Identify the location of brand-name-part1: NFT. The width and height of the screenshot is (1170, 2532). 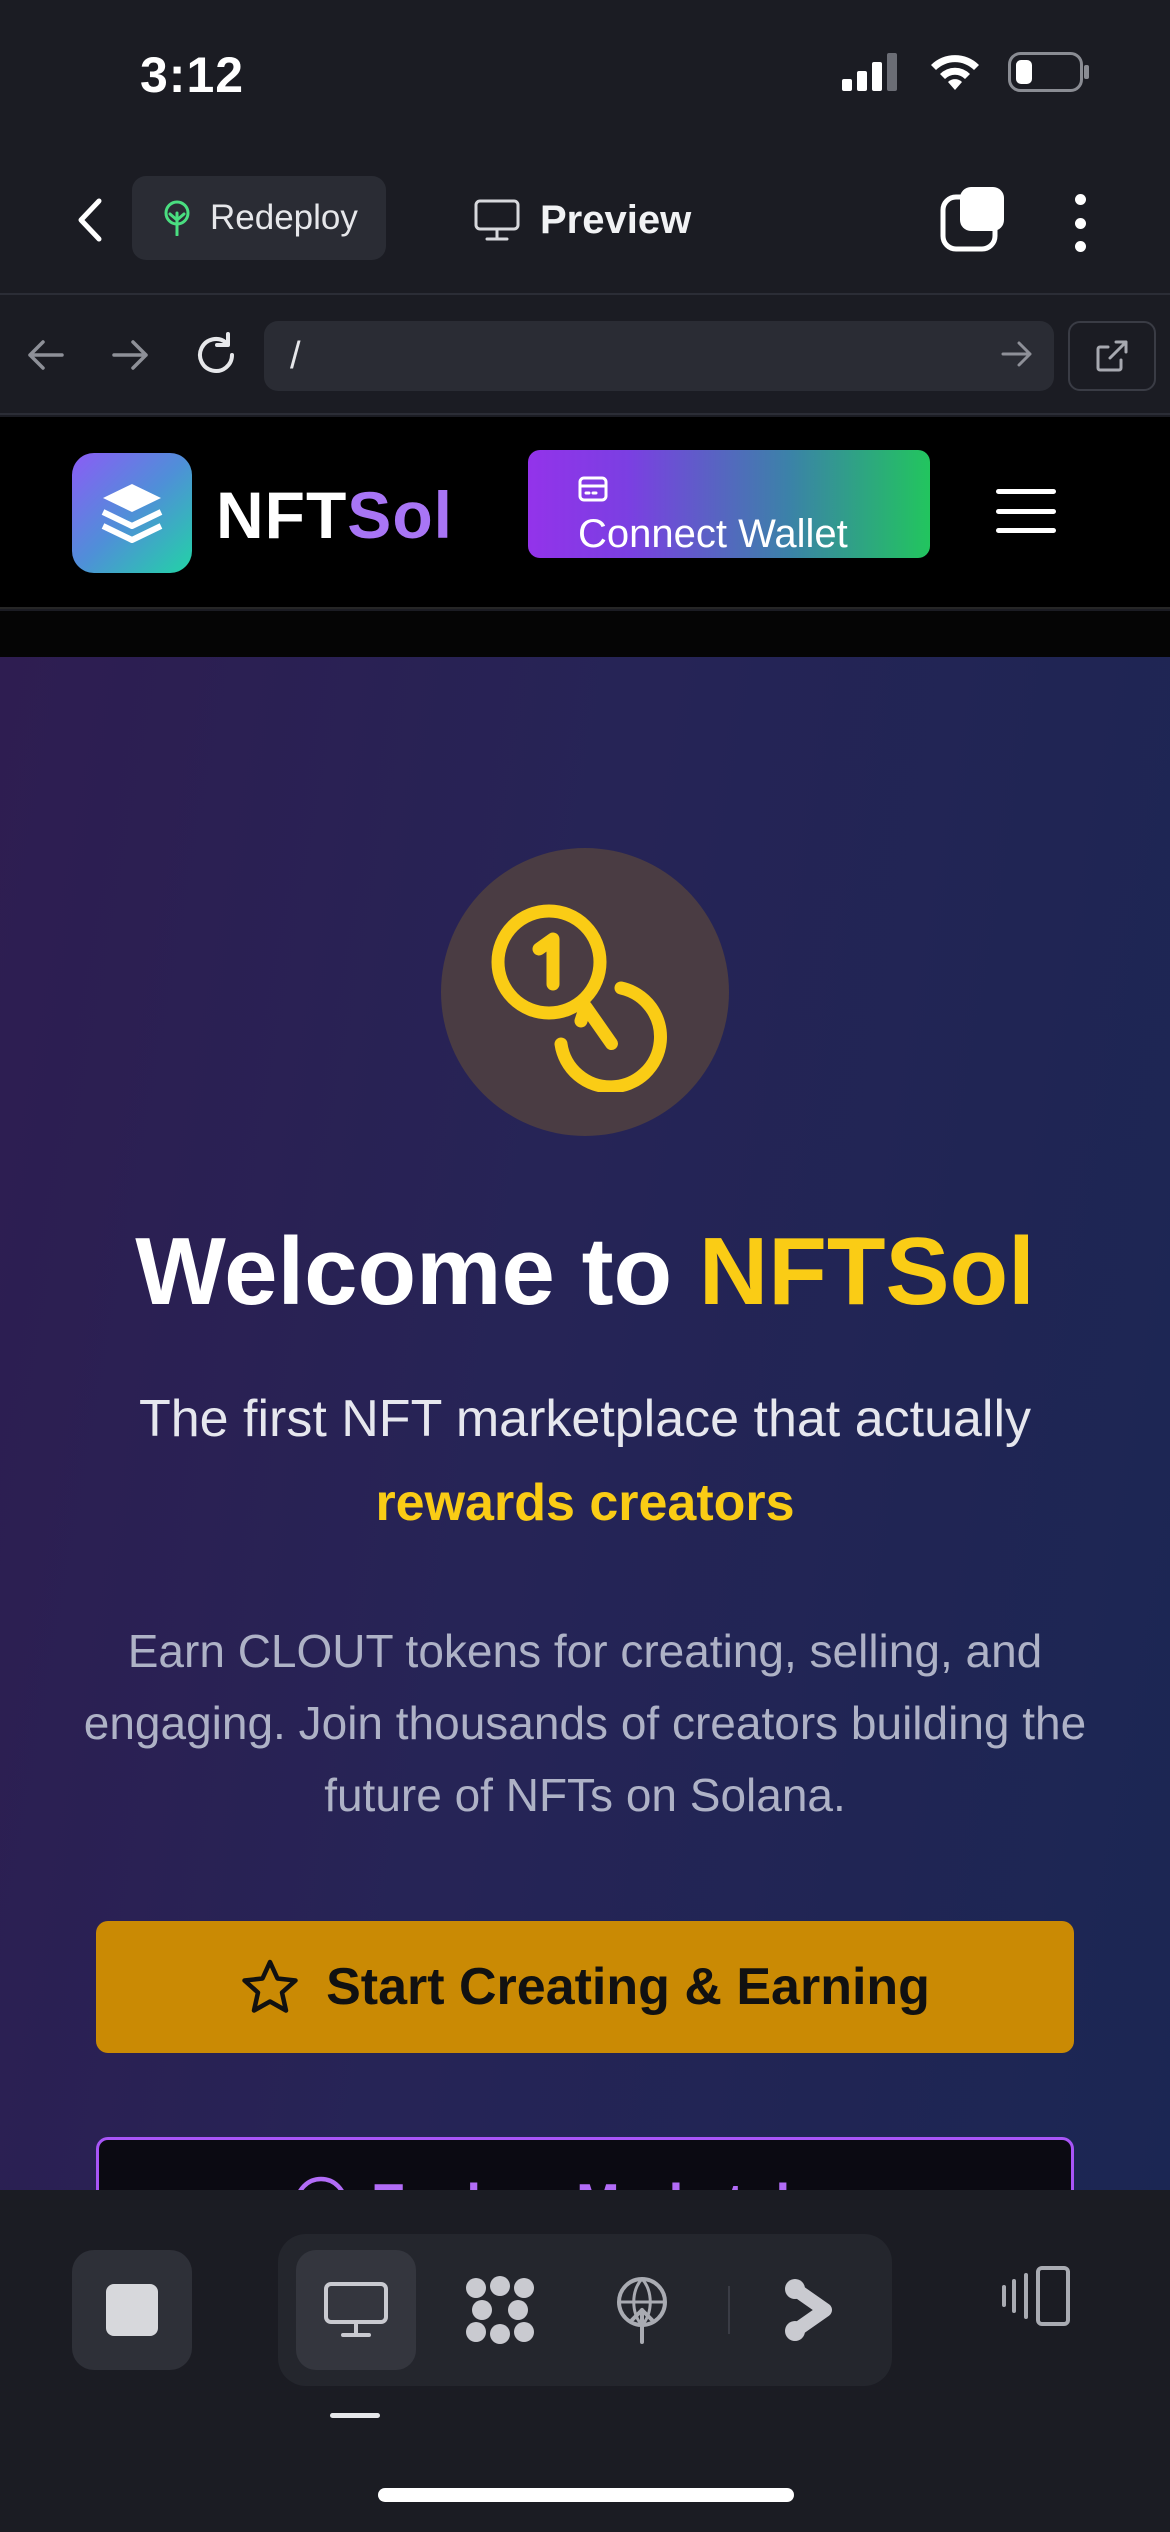
(282, 515).